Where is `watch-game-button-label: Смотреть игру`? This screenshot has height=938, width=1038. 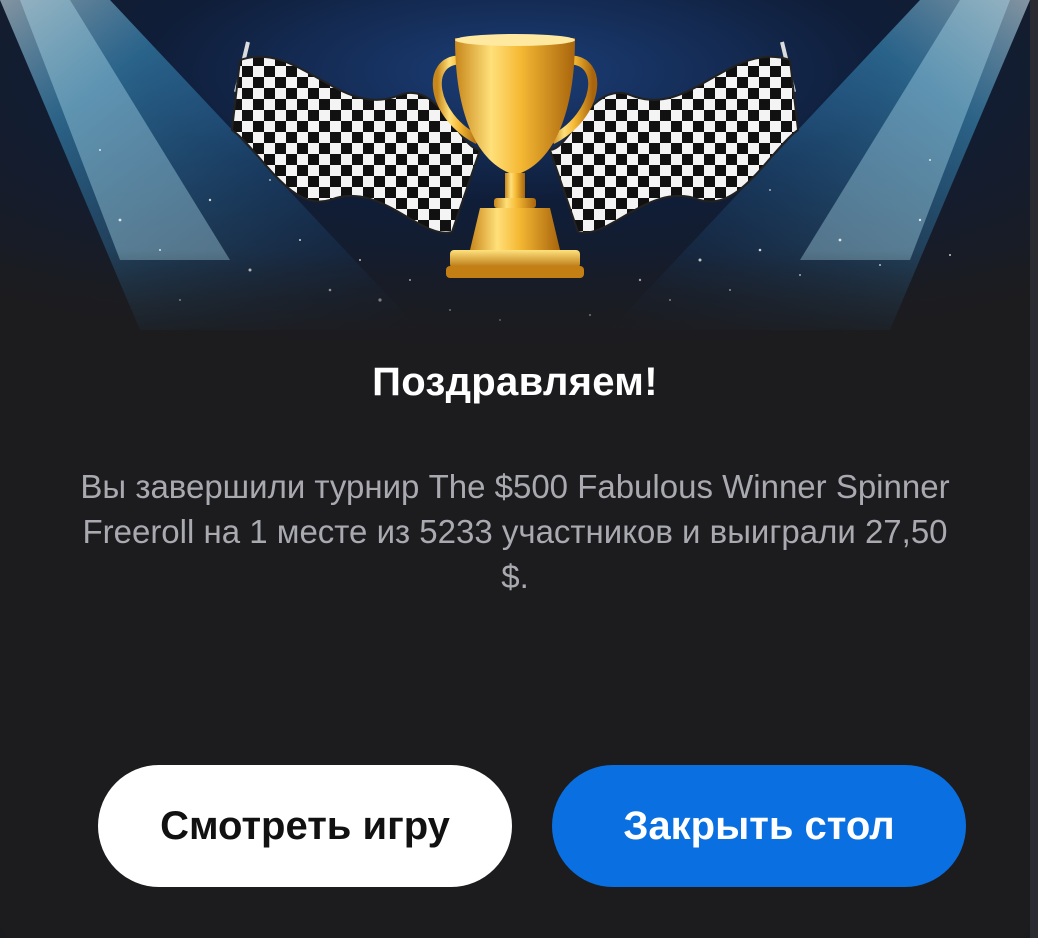 watch-game-button-label: Смотреть игру is located at coordinates (305, 825).